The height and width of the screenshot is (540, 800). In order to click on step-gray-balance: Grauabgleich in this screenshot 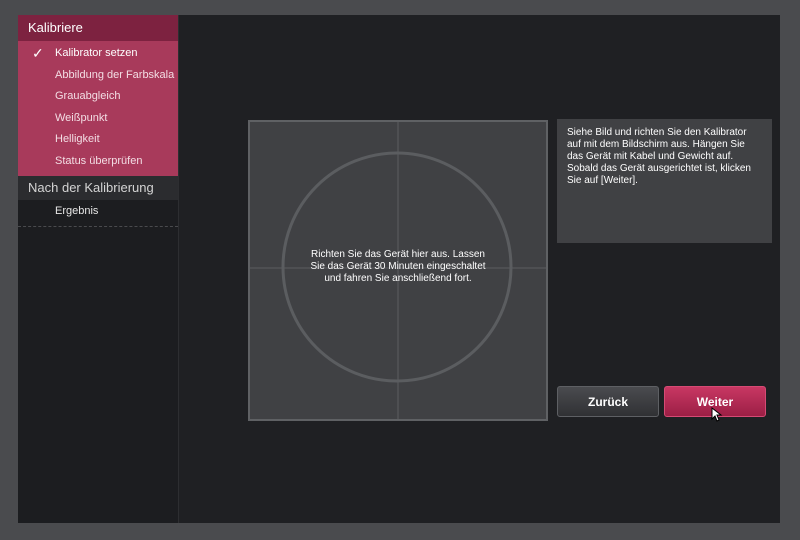, I will do `click(98, 97)`.